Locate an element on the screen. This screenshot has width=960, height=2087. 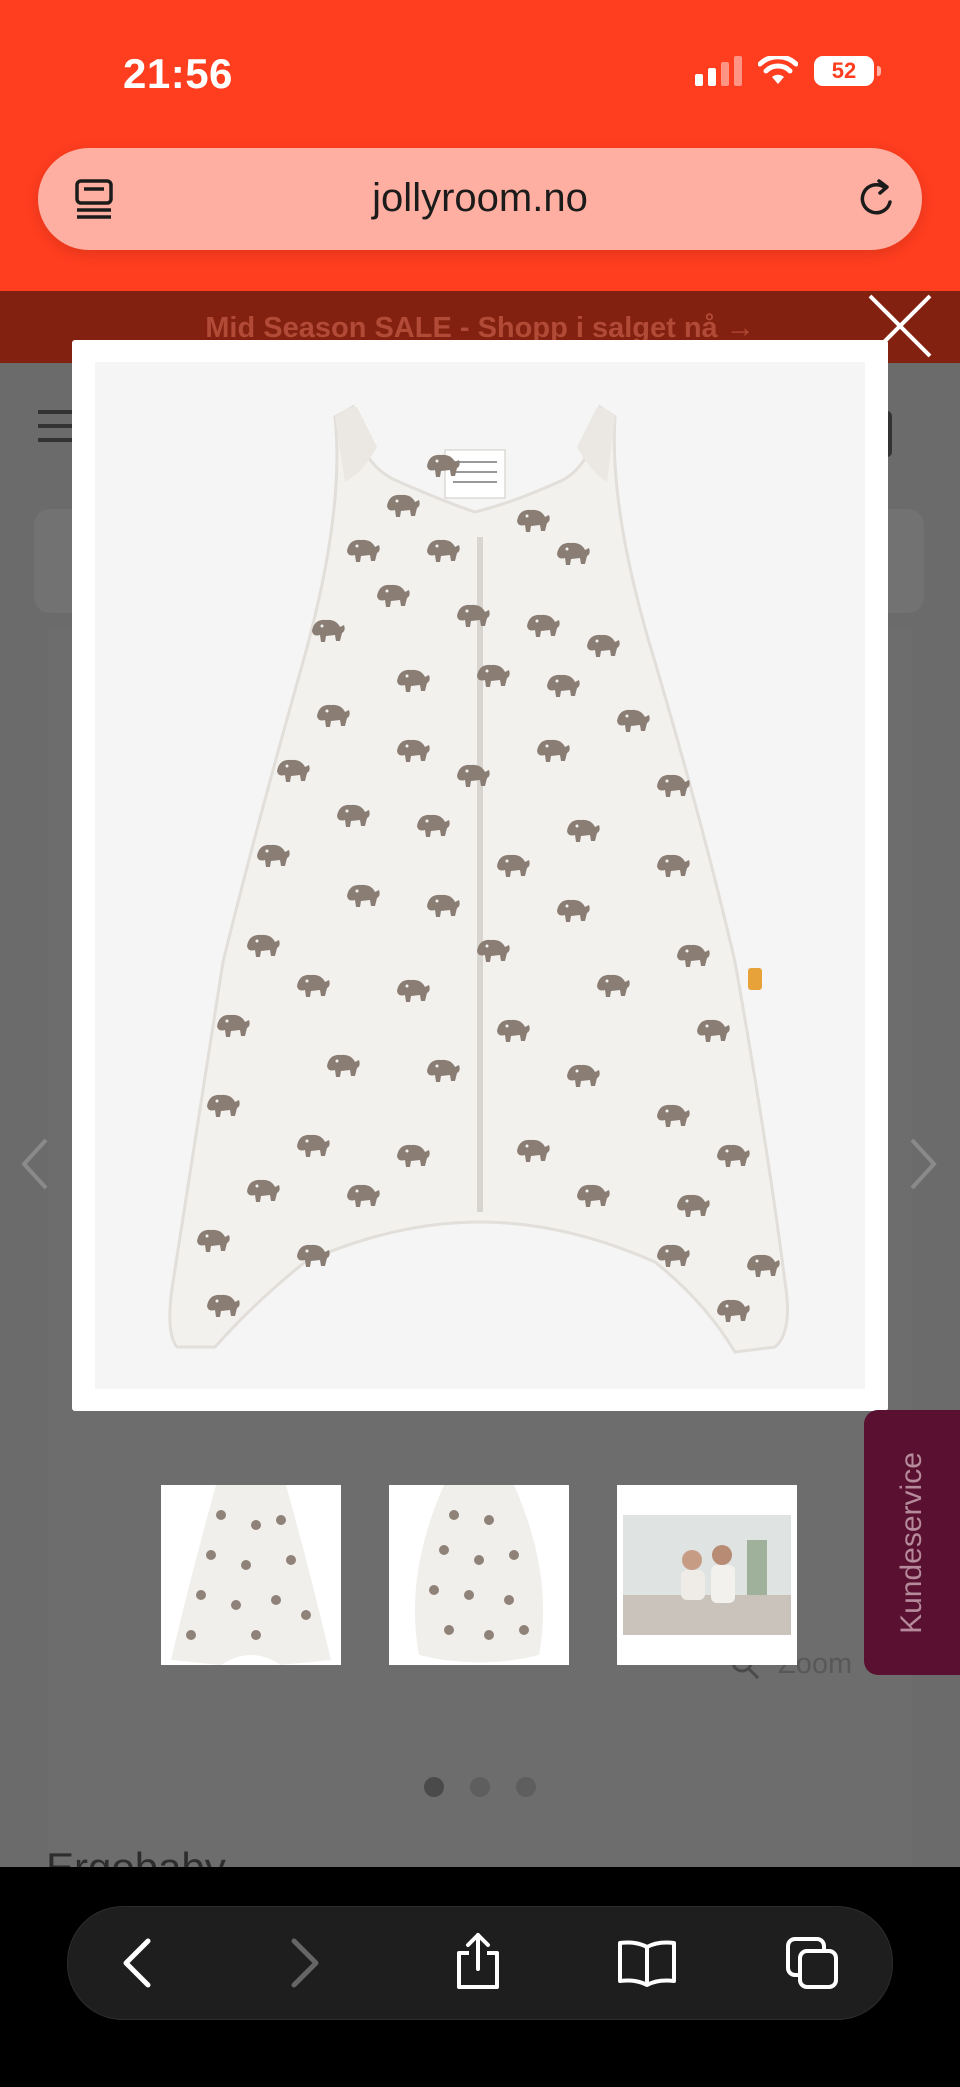
thumbnail-sleep-suit-front is located at coordinates (251, 1575).